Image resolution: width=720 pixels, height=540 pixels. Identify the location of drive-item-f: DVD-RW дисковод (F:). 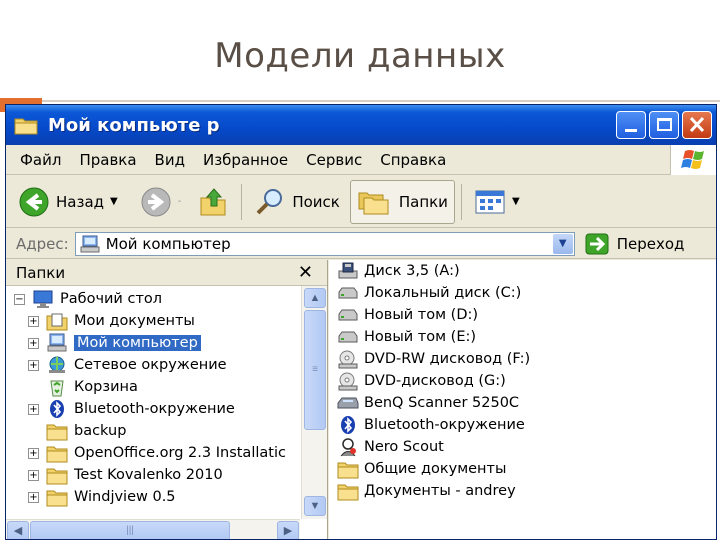
(433, 359).